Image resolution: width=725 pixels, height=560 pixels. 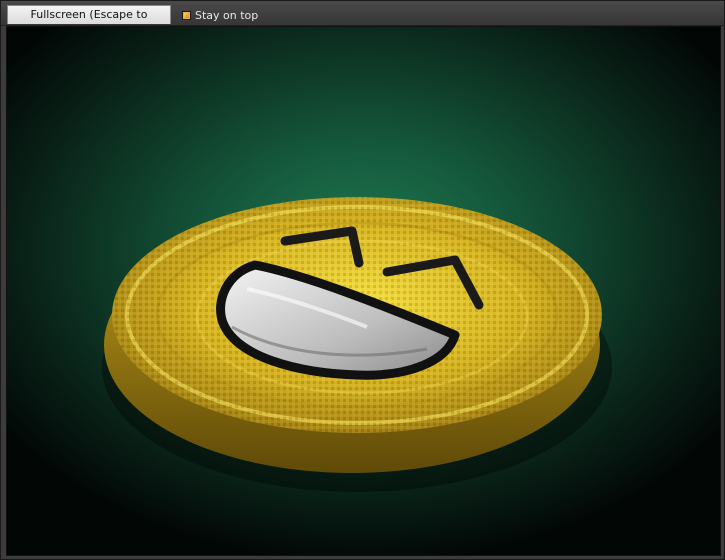 What do you see at coordinates (186, 15) in the screenshot?
I see `stay-on-top-checkbox-icon` at bounding box center [186, 15].